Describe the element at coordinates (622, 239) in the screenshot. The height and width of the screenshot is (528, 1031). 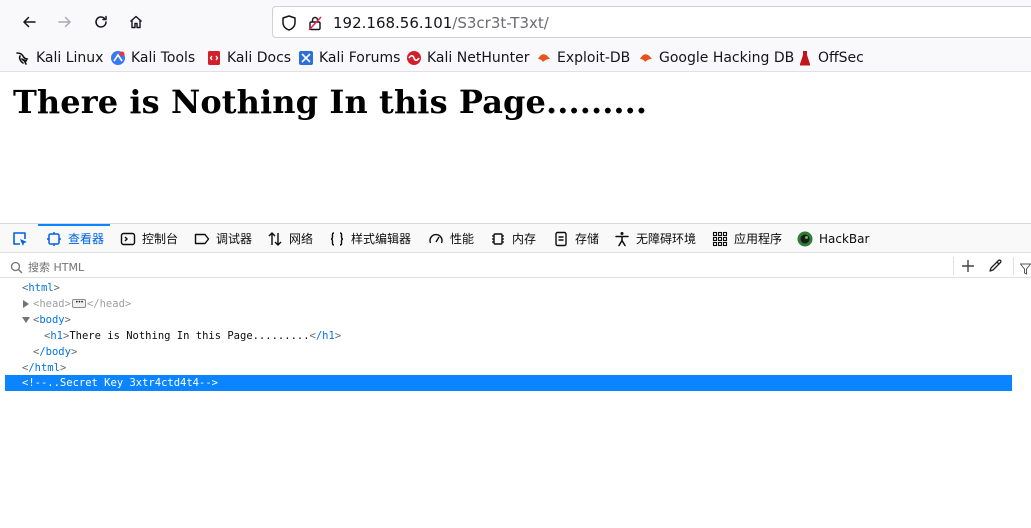
I see `accessibility-icon` at that location.